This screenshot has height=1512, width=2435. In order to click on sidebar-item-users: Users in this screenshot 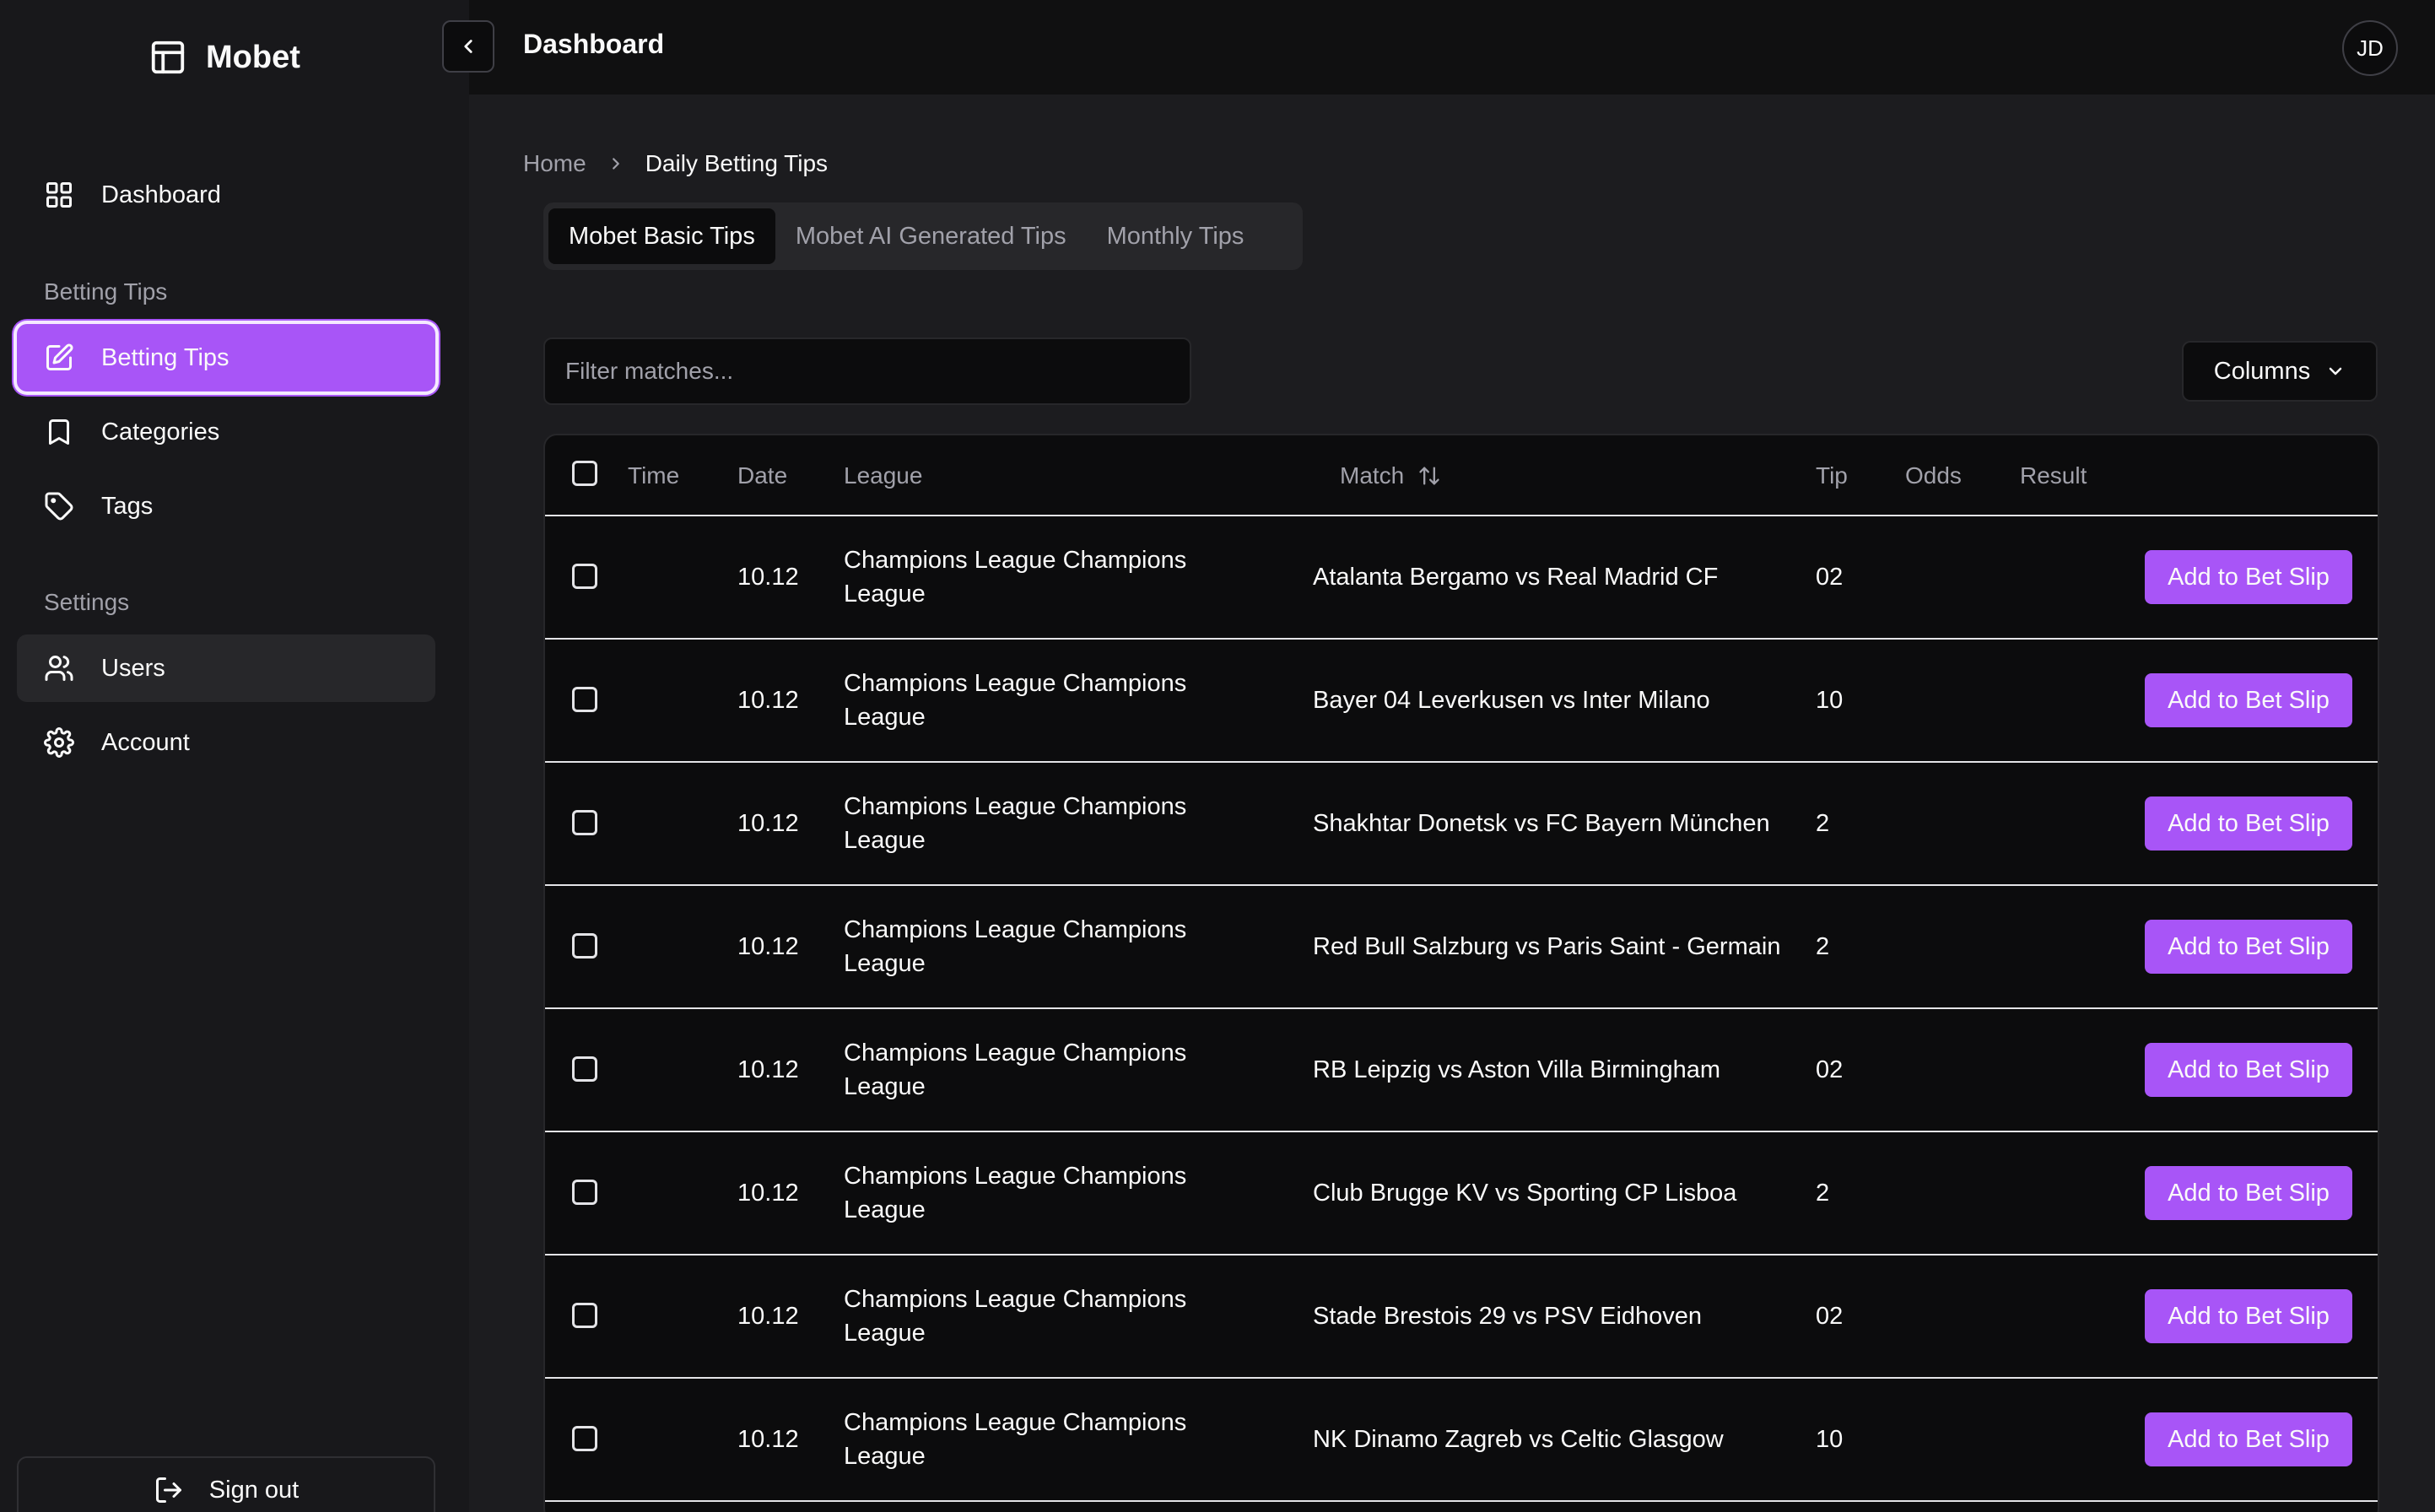, I will do `click(226, 668)`.